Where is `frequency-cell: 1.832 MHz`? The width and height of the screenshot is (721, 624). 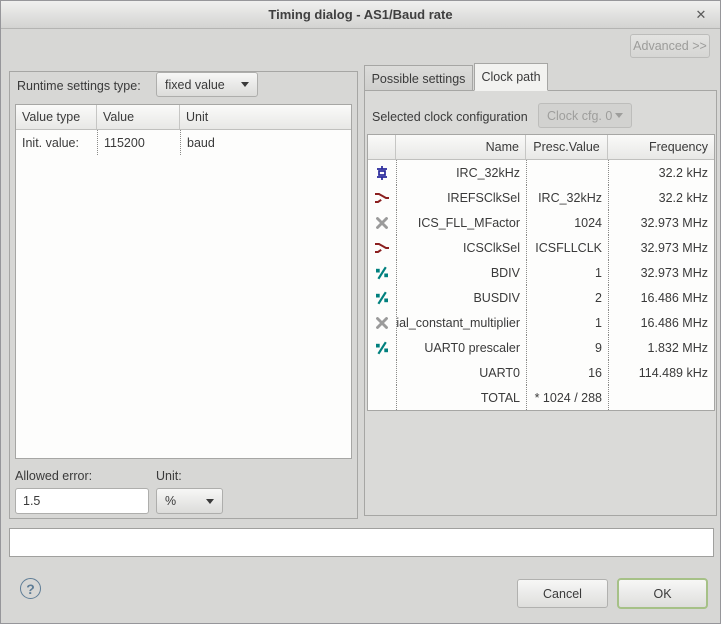
frequency-cell: 1.832 MHz is located at coordinates (661, 347).